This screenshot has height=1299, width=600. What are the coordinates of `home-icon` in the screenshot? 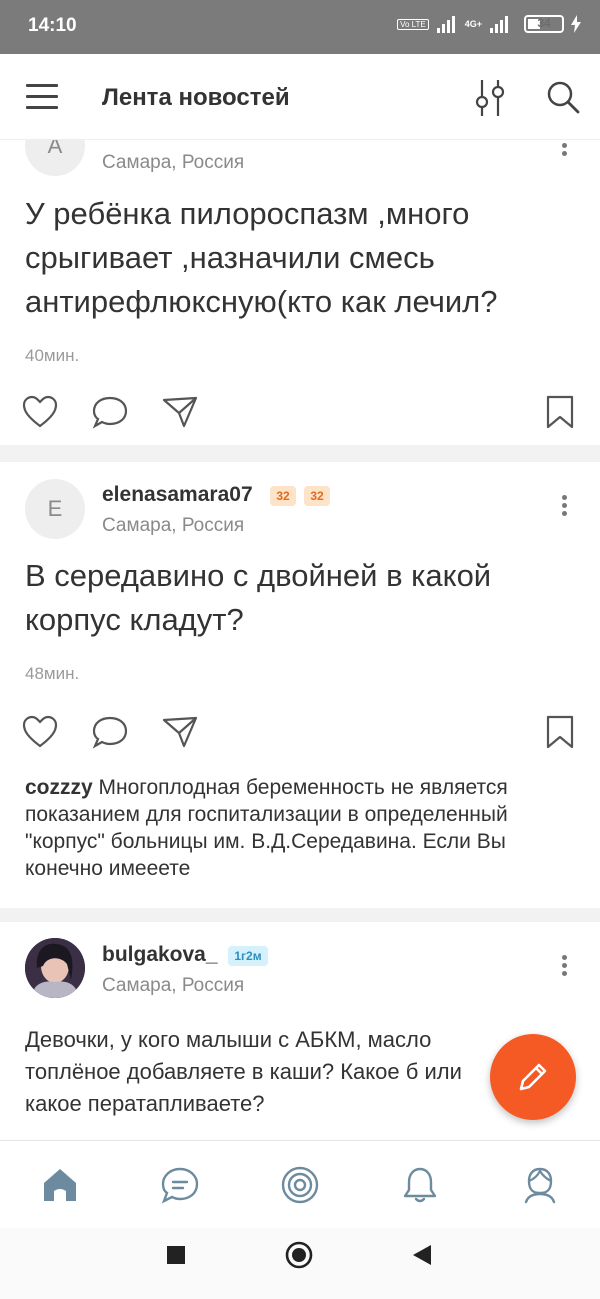 It's located at (60, 1185).